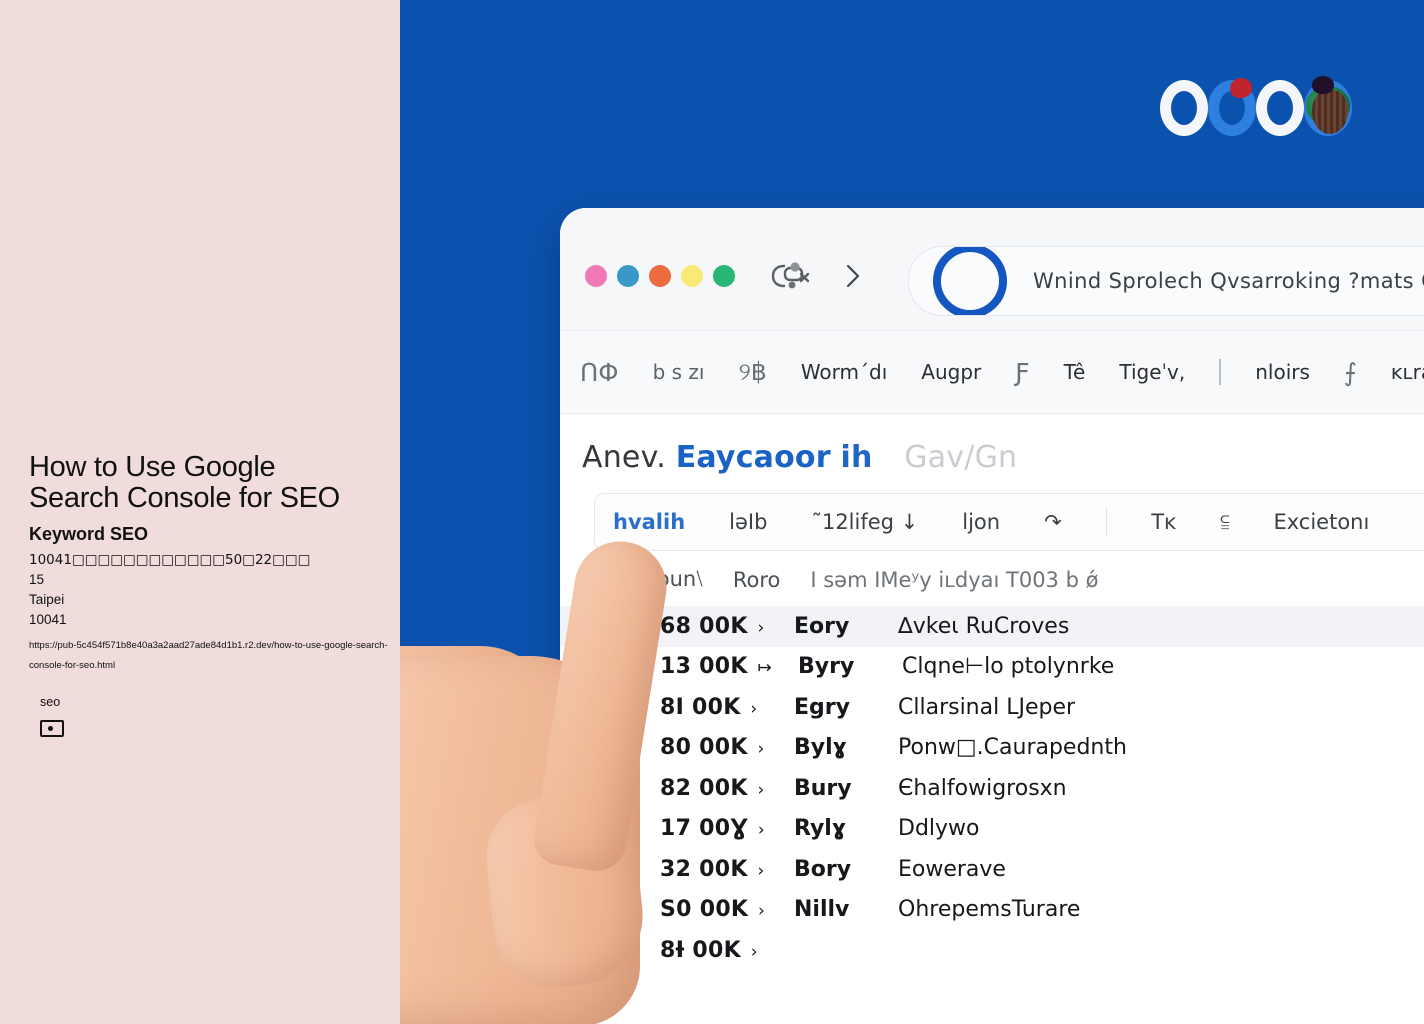  I want to click on tag-block: seo, so click(52, 715).